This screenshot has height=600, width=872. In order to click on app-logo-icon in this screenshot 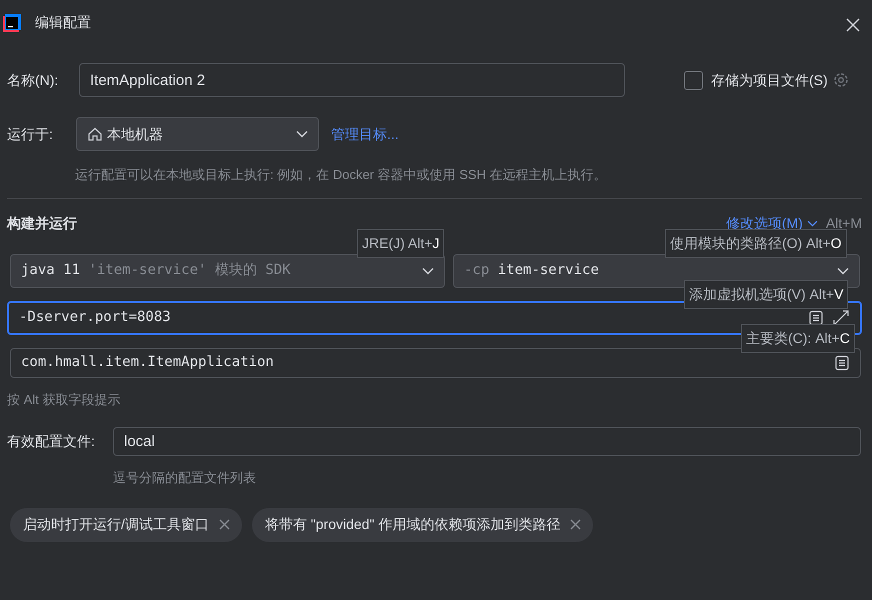, I will do `click(12, 23)`.